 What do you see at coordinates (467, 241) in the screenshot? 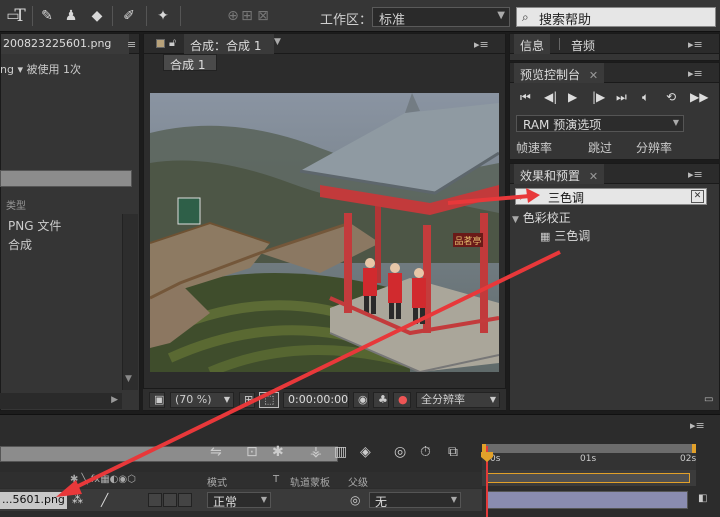
I see `pavilion-sign: 品茗亭` at bounding box center [467, 241].